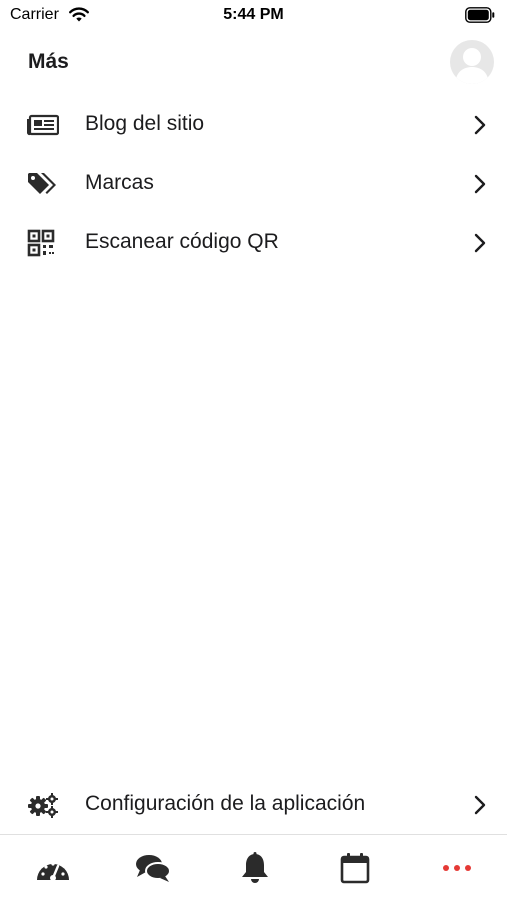 This screenshot has height=901, width=507. I want to click on menu-item-blog: Blog del sitio, so click(253, 124).